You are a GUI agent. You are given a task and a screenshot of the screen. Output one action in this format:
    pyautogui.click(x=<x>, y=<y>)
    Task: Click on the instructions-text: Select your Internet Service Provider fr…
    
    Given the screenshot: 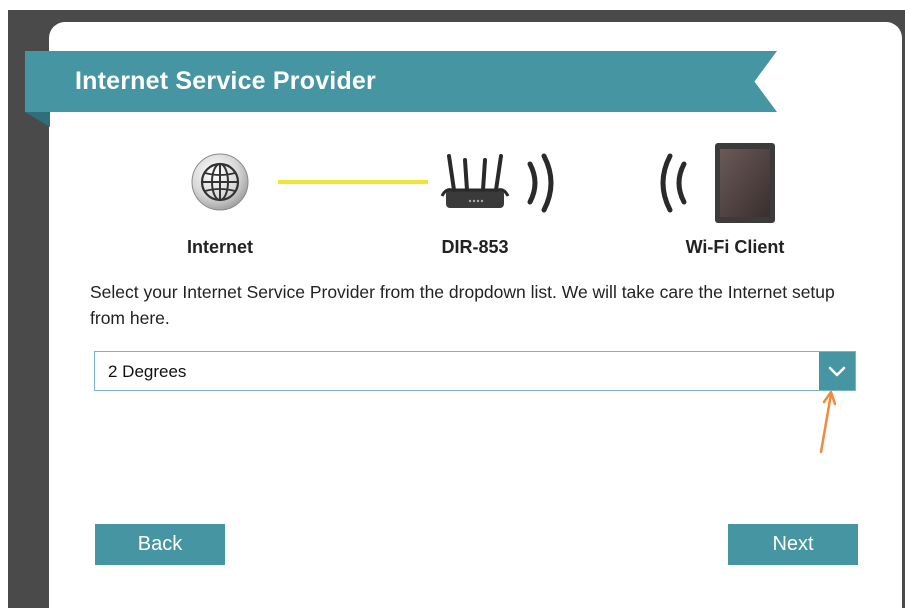 What is the action you would take?
    pyautogui.click(x=462, y=305)
    